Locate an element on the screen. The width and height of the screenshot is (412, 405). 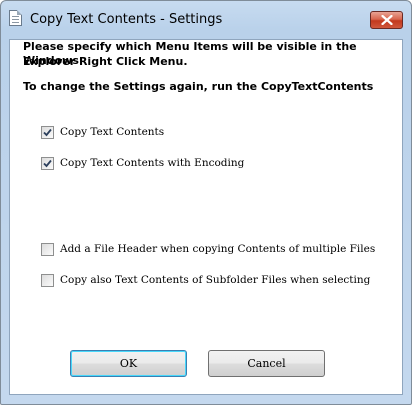
window-title: Copy Text Contents - Settings is located at coordinates (126, 19).